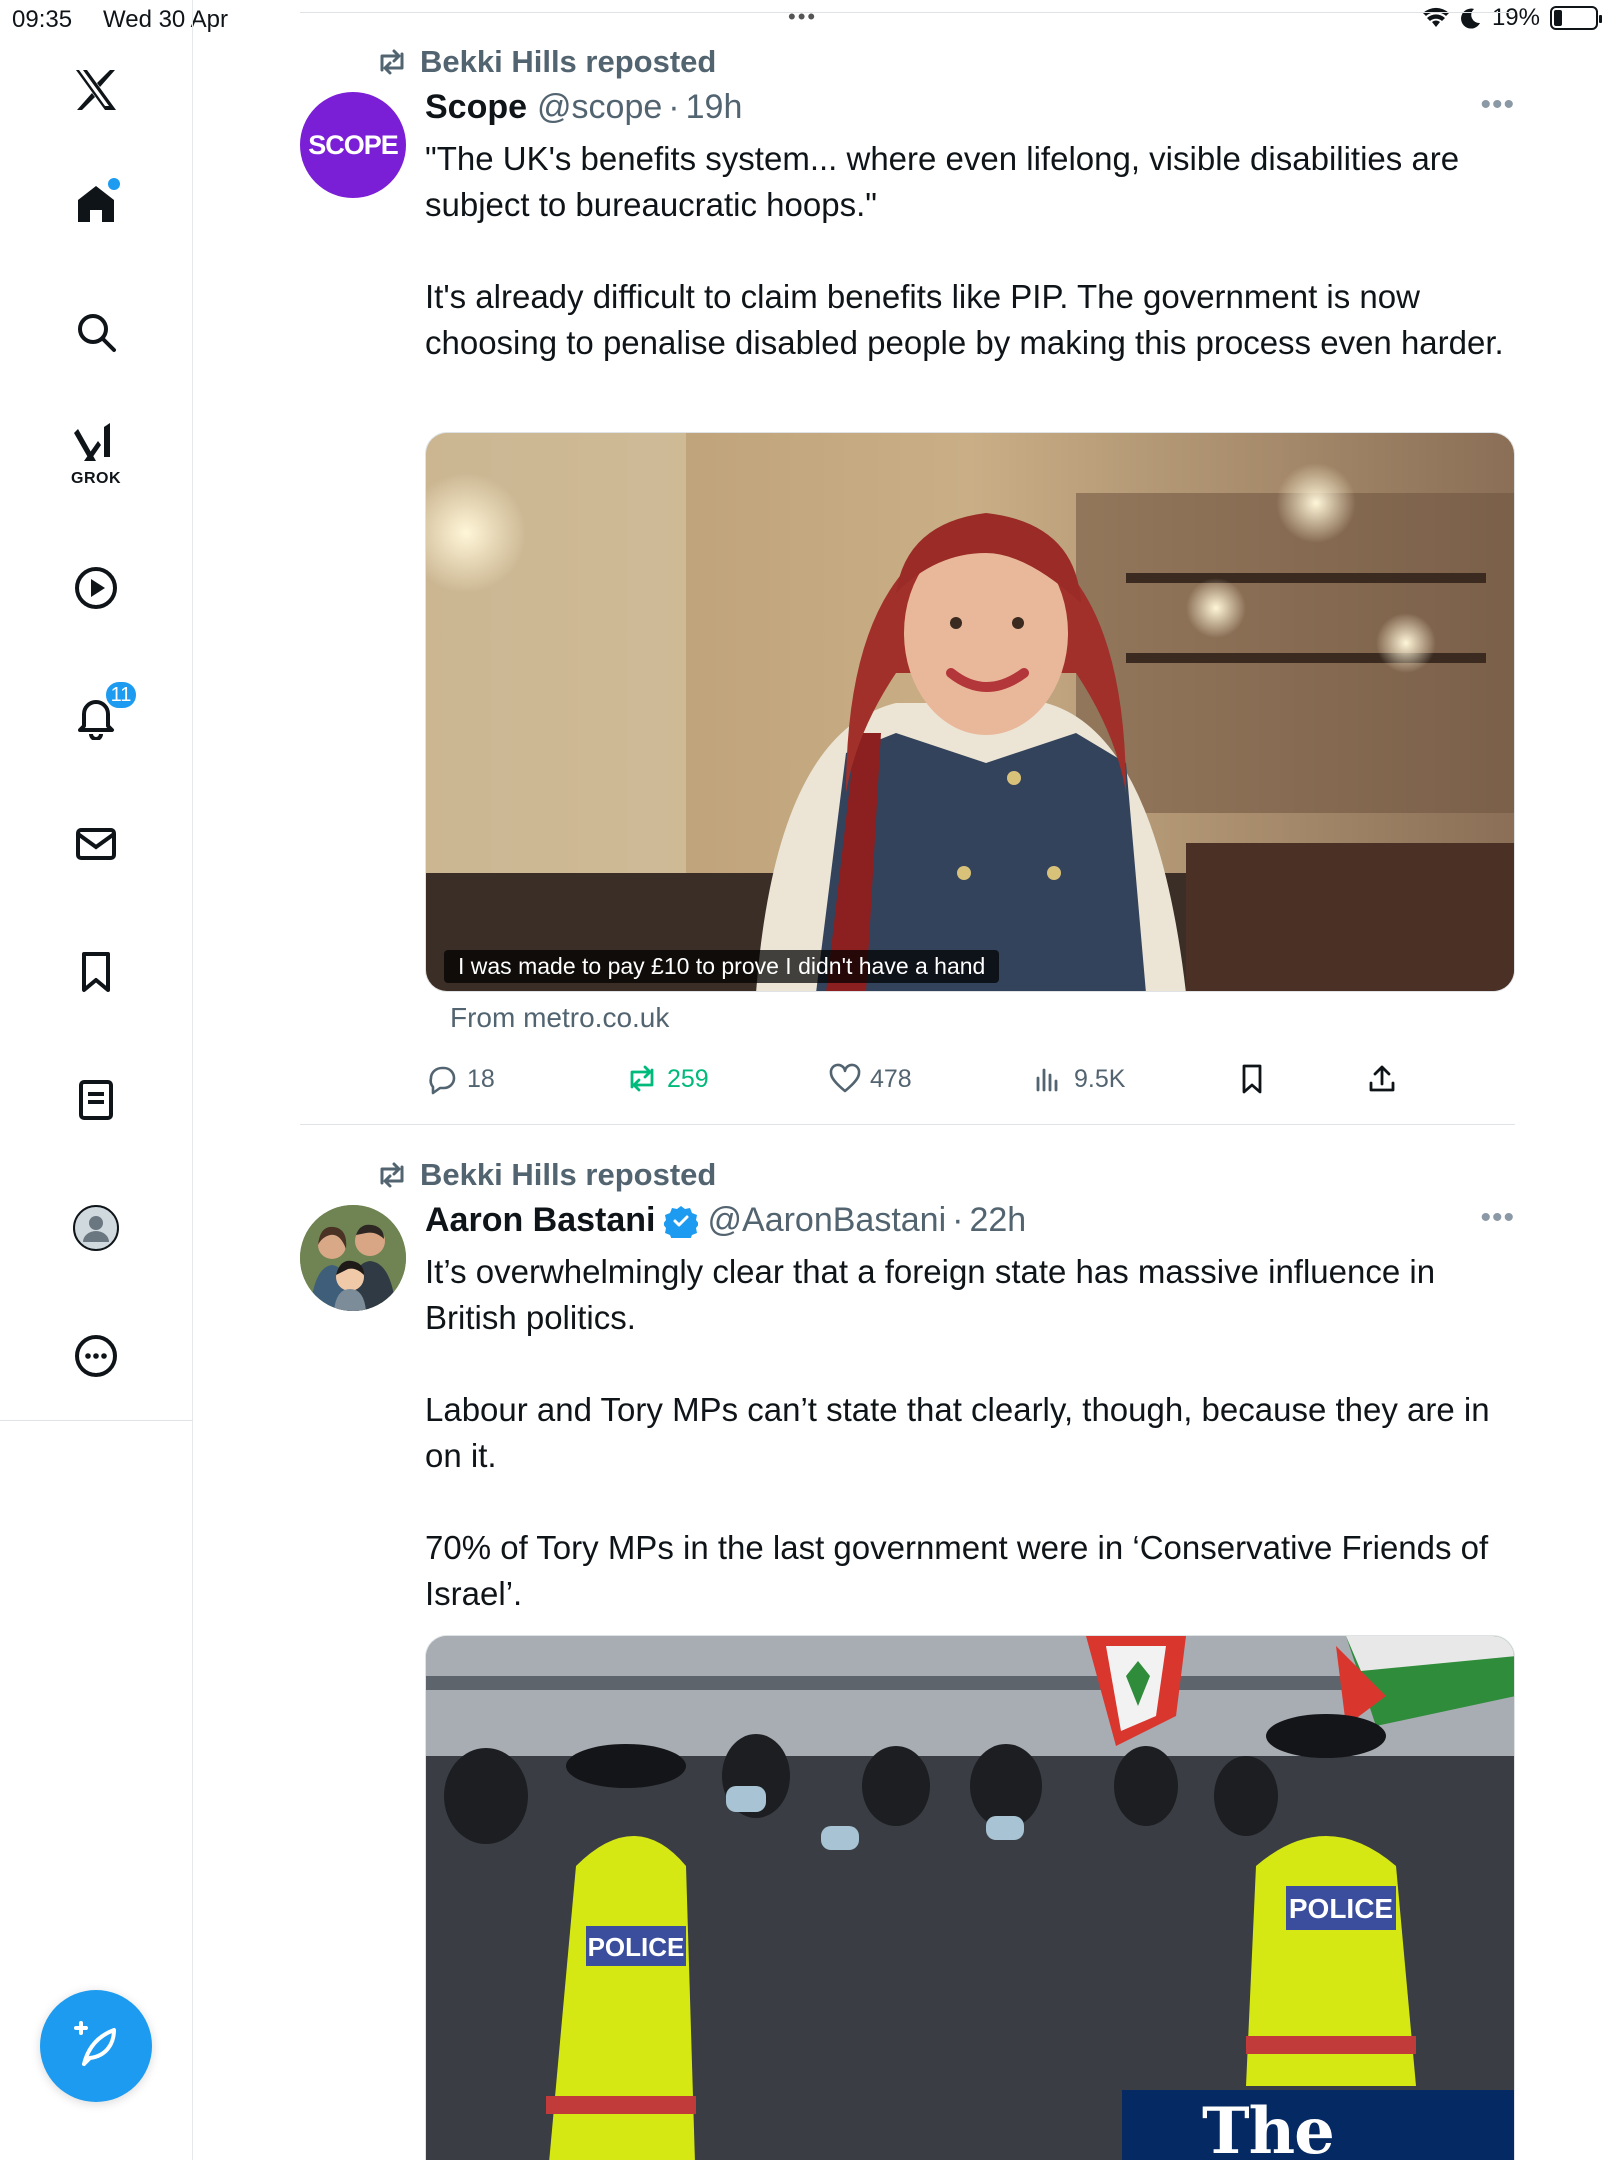 This screenshot has width=1620, height=2160. I want to click on avatar-icon, so click(96, 1228).